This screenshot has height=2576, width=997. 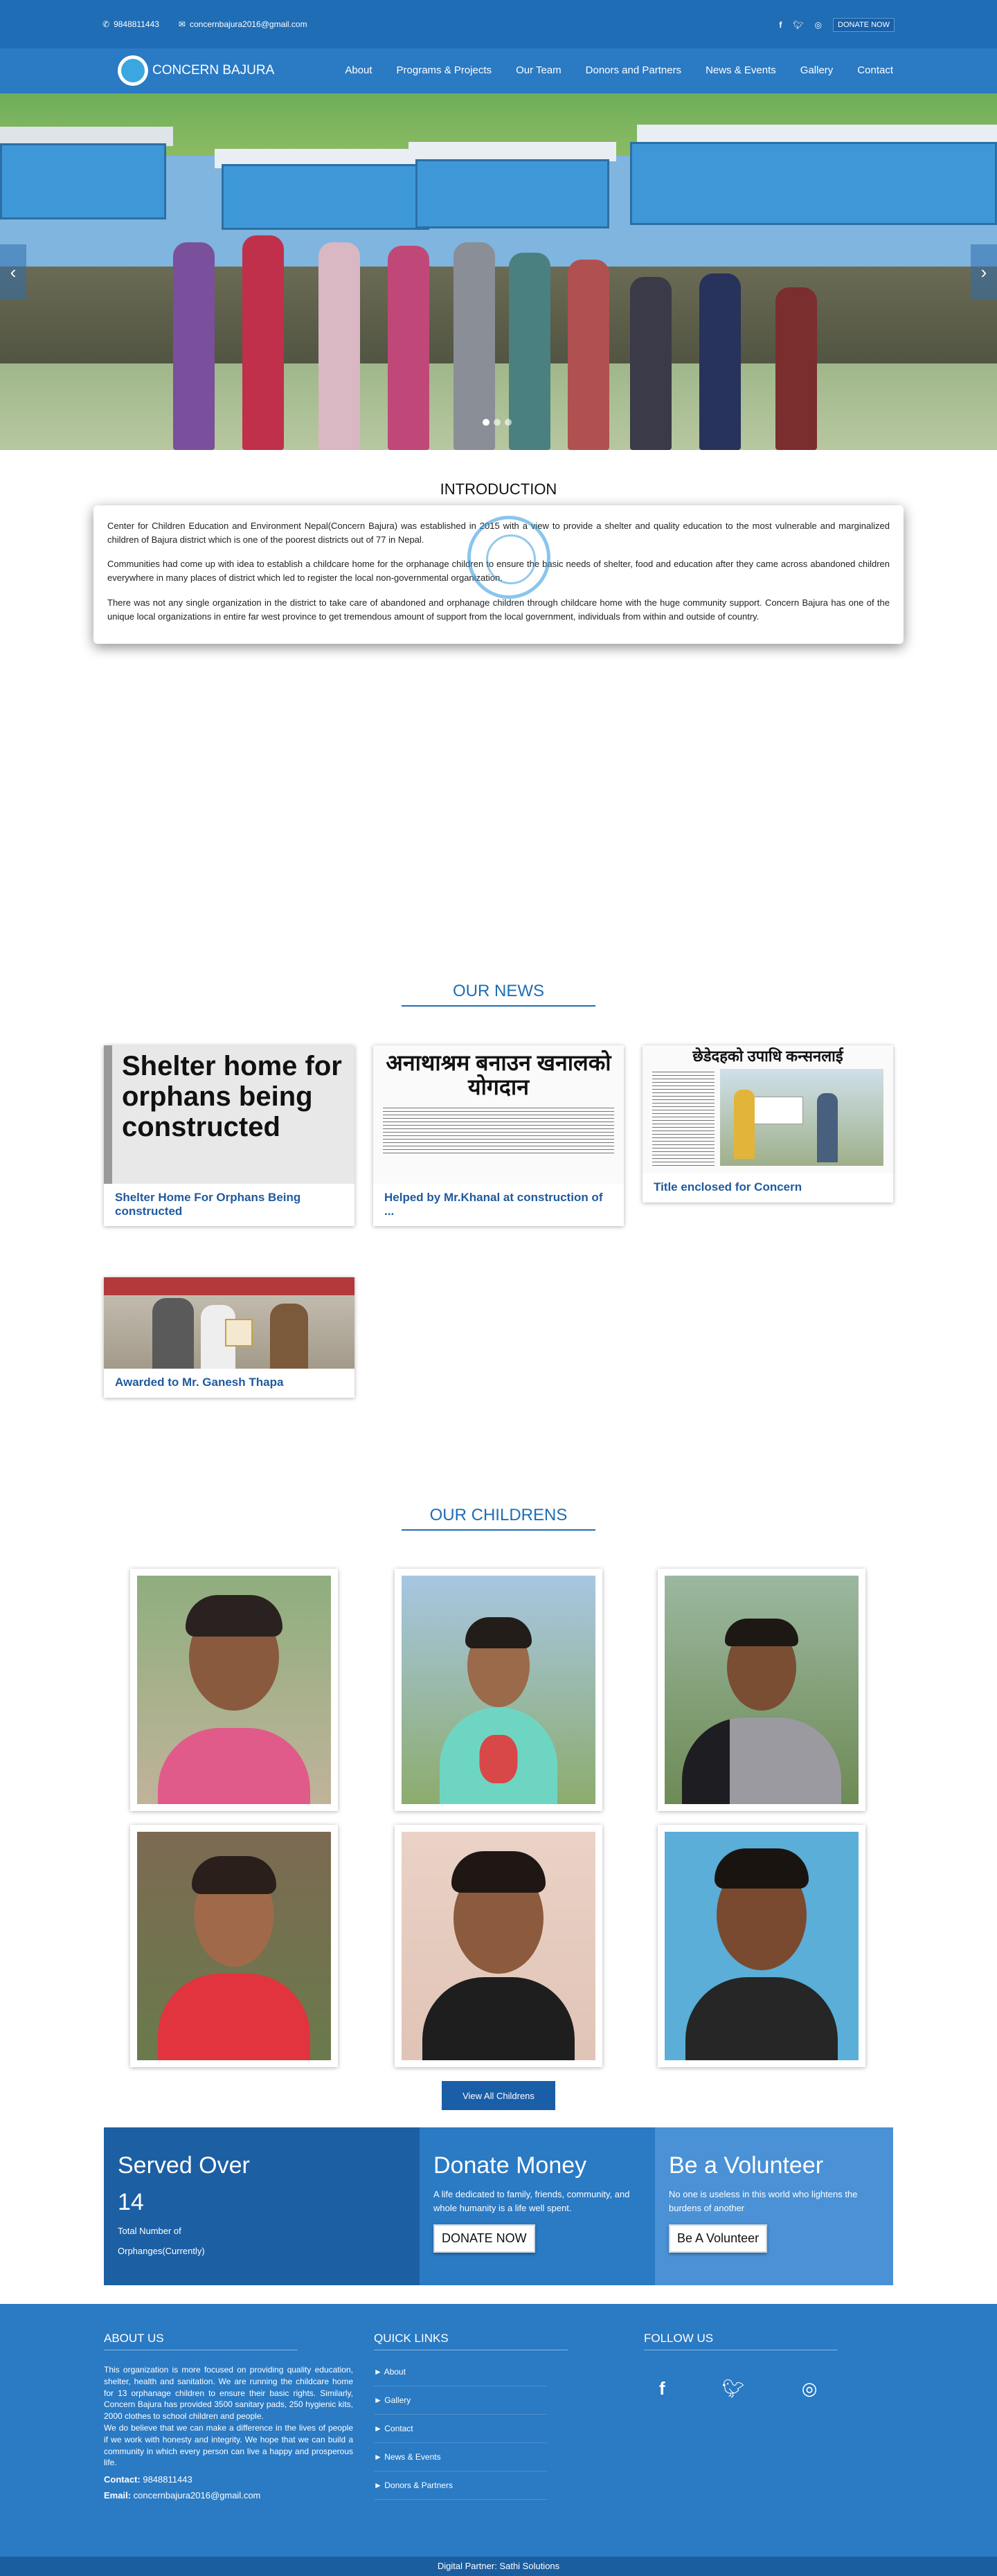 I want to click on carousel-next-button: ›, so click(x=984, y=272).